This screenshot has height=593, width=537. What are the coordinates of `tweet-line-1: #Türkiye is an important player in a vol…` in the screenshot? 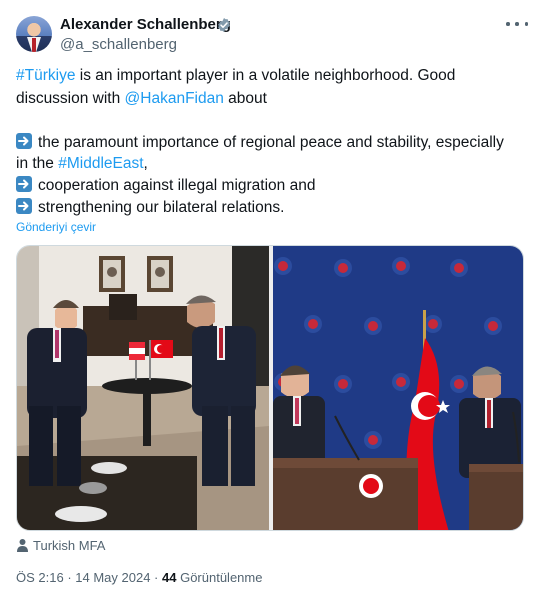 It's located at (235, 75).